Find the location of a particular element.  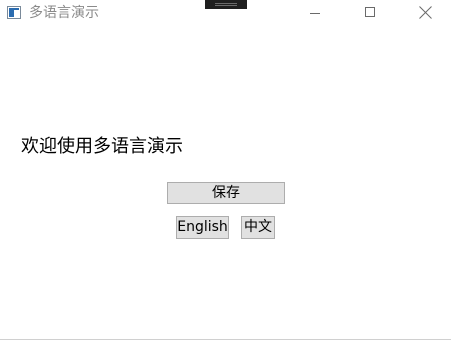

close-icon is located at coordinates (425, 12).